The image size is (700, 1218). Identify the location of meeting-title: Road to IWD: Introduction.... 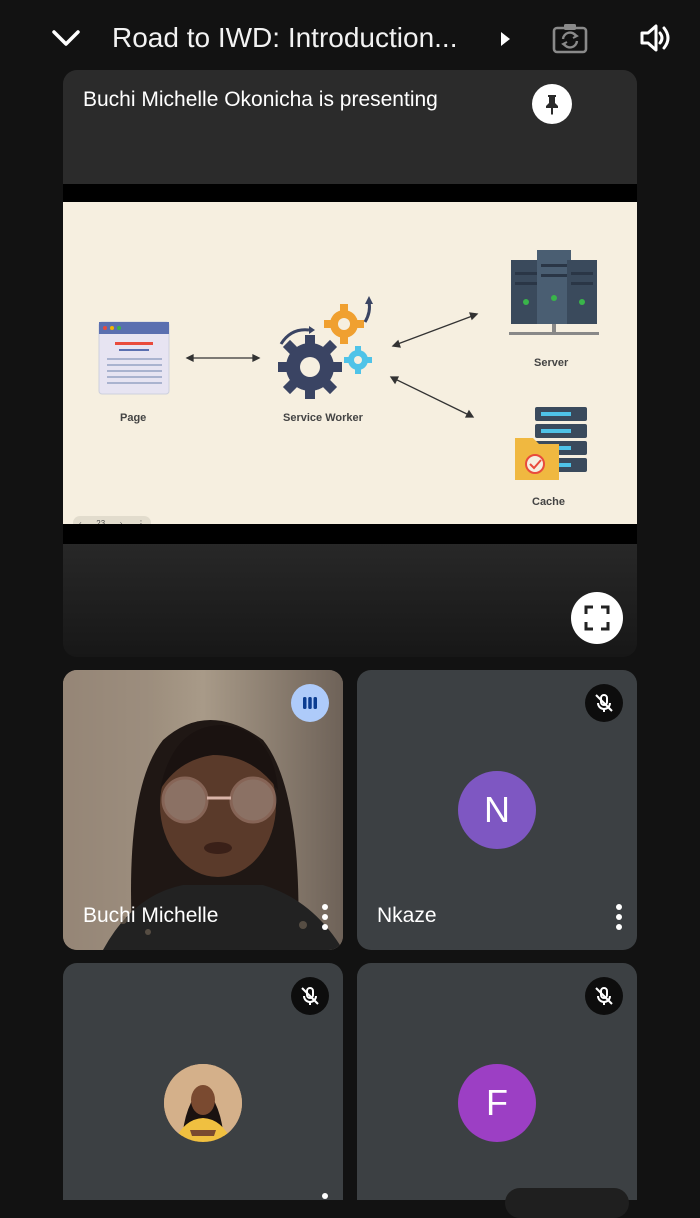
(297, 38).